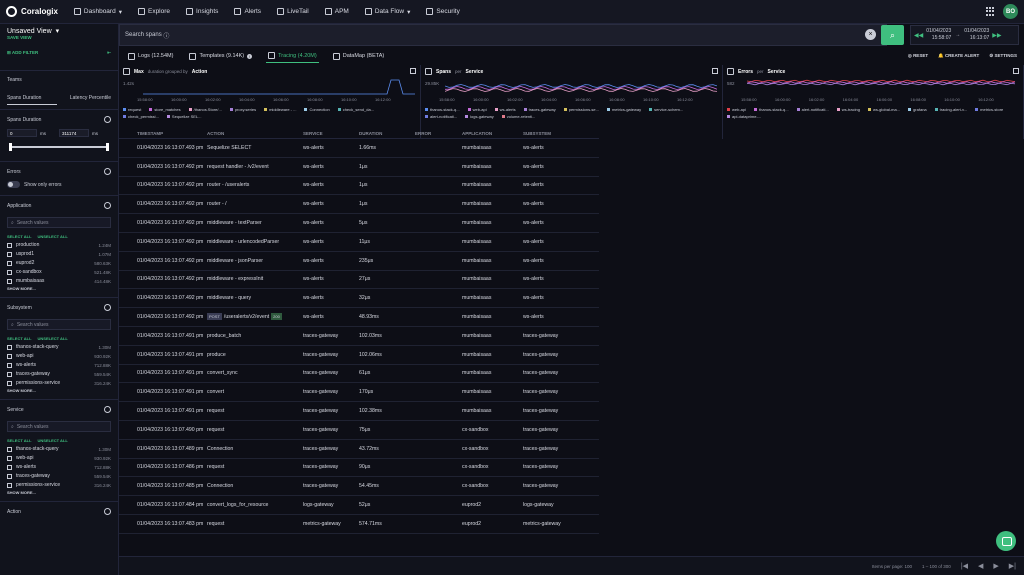  I want to click on filter-value-web-api: web-api 930.92K, so click(59, 354).